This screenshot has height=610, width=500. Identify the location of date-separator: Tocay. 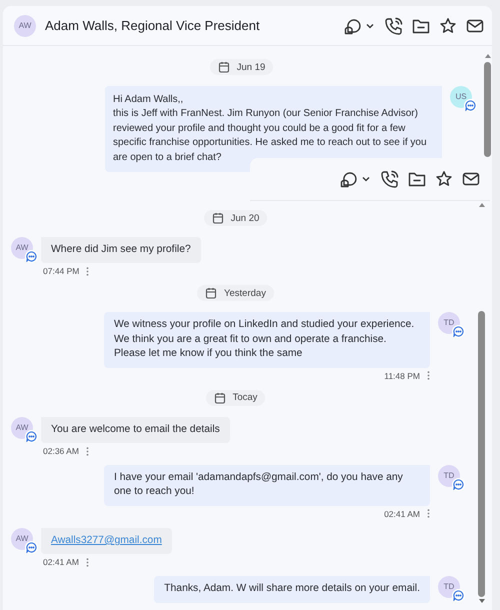
(236, 398).